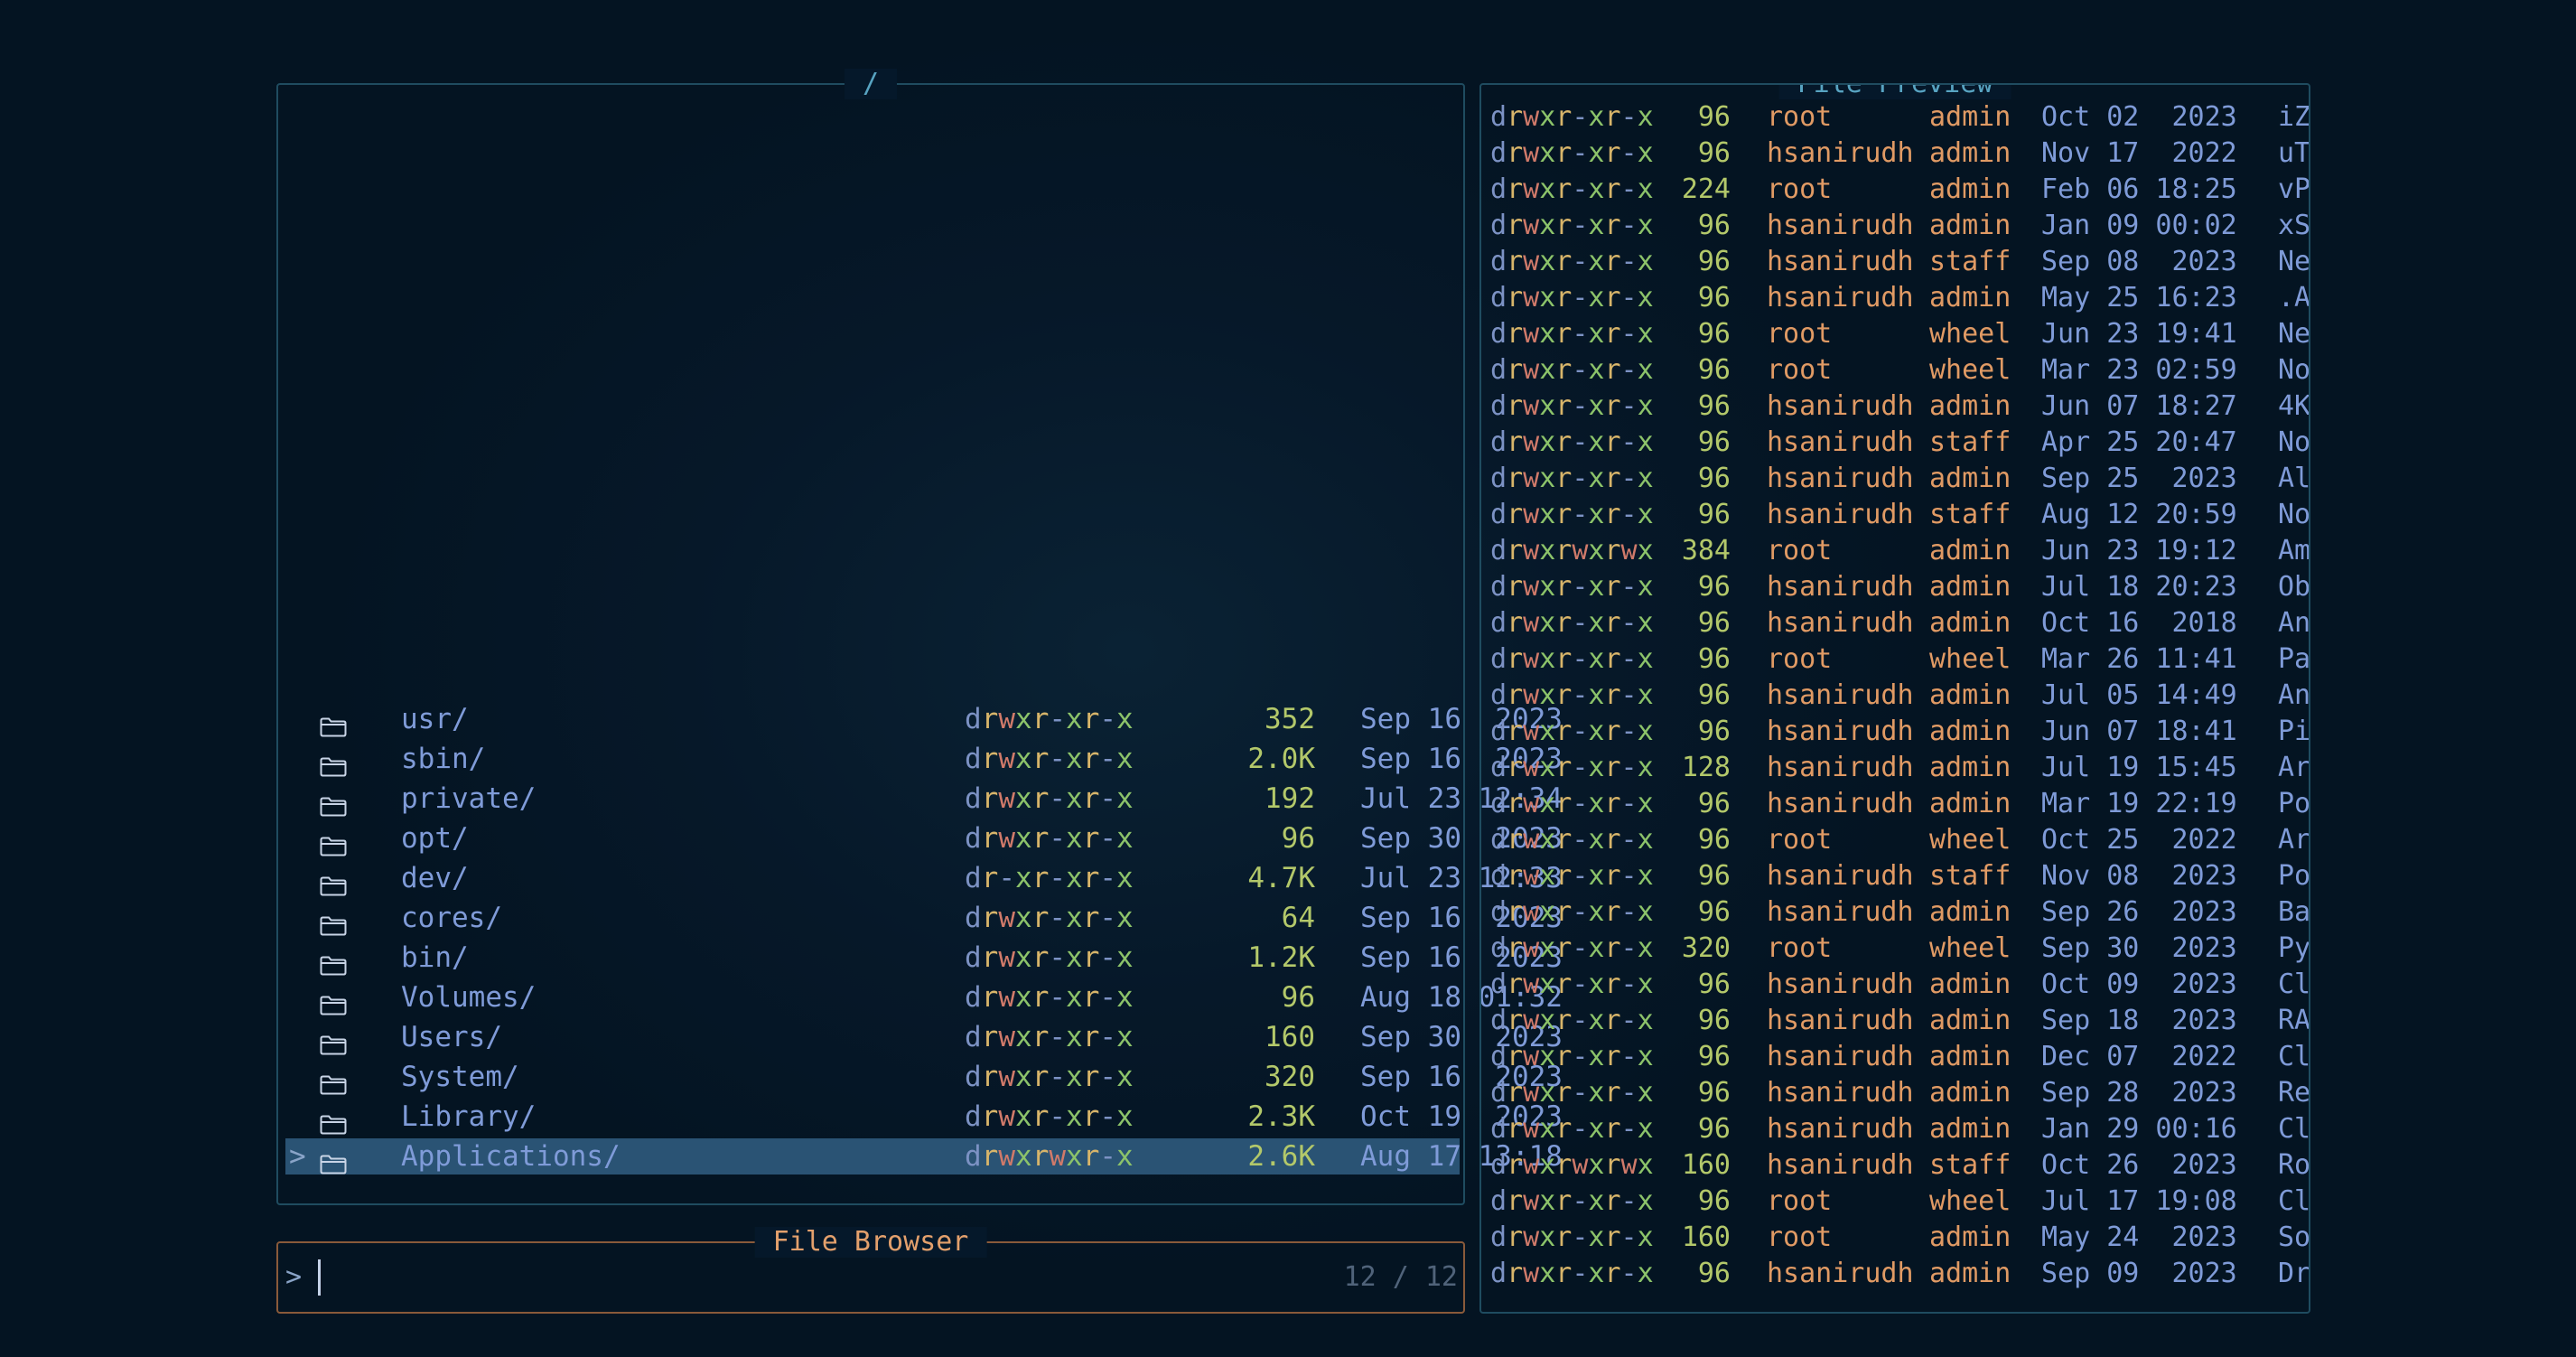 Image resolution: width=2576 pixels, height=1357 pixels. What do you see at coordinates (1281, 1116) in the screenshot?
I see `file-size: 2.3K` at bounding box center [1281, 1116].